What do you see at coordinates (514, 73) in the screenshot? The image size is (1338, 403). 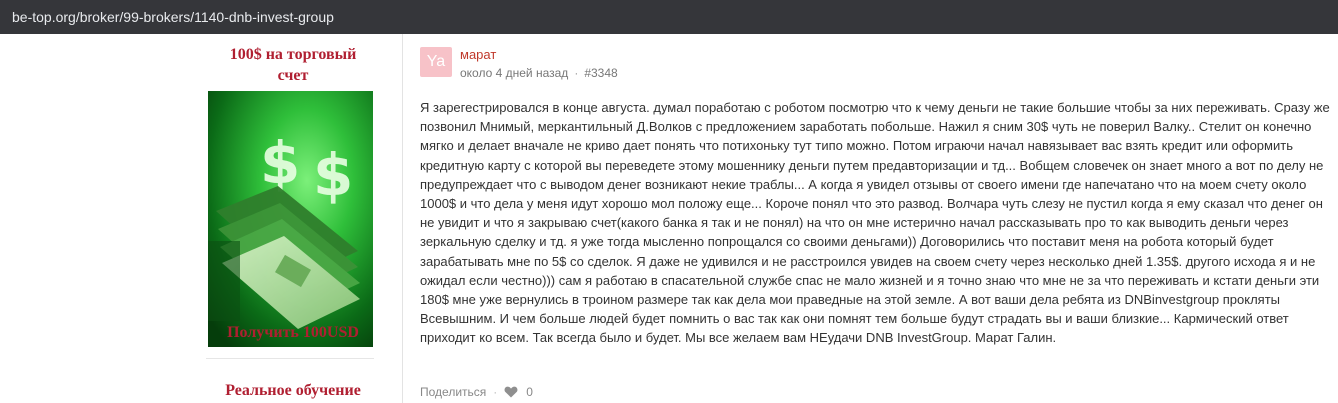 I see `comment-time: около 4 дней назад` at bounding box center [514, 73].